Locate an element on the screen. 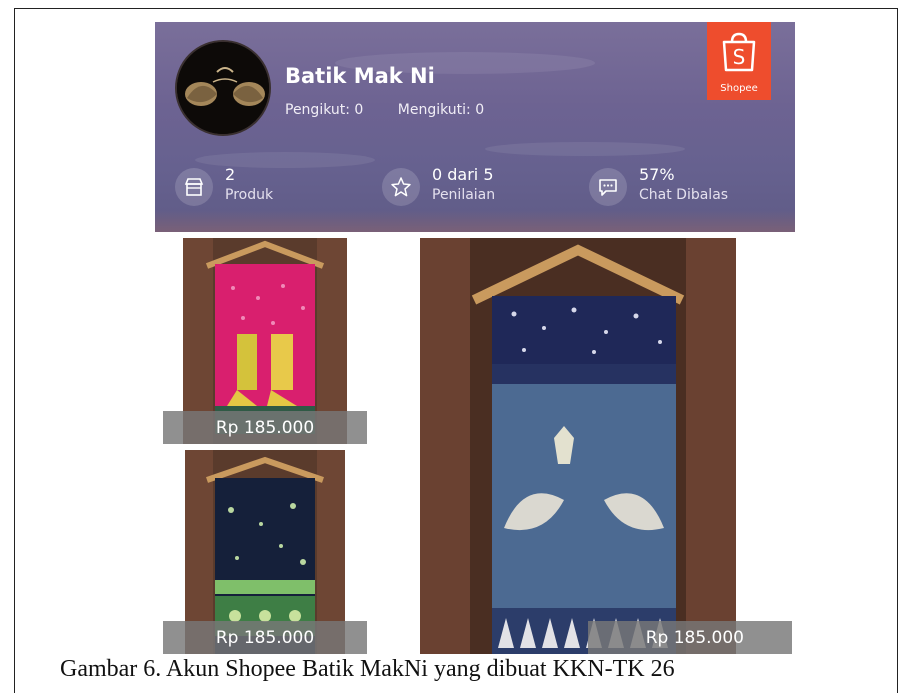  stat-label: Chat Dibalas is located at coordinates (684, 195).